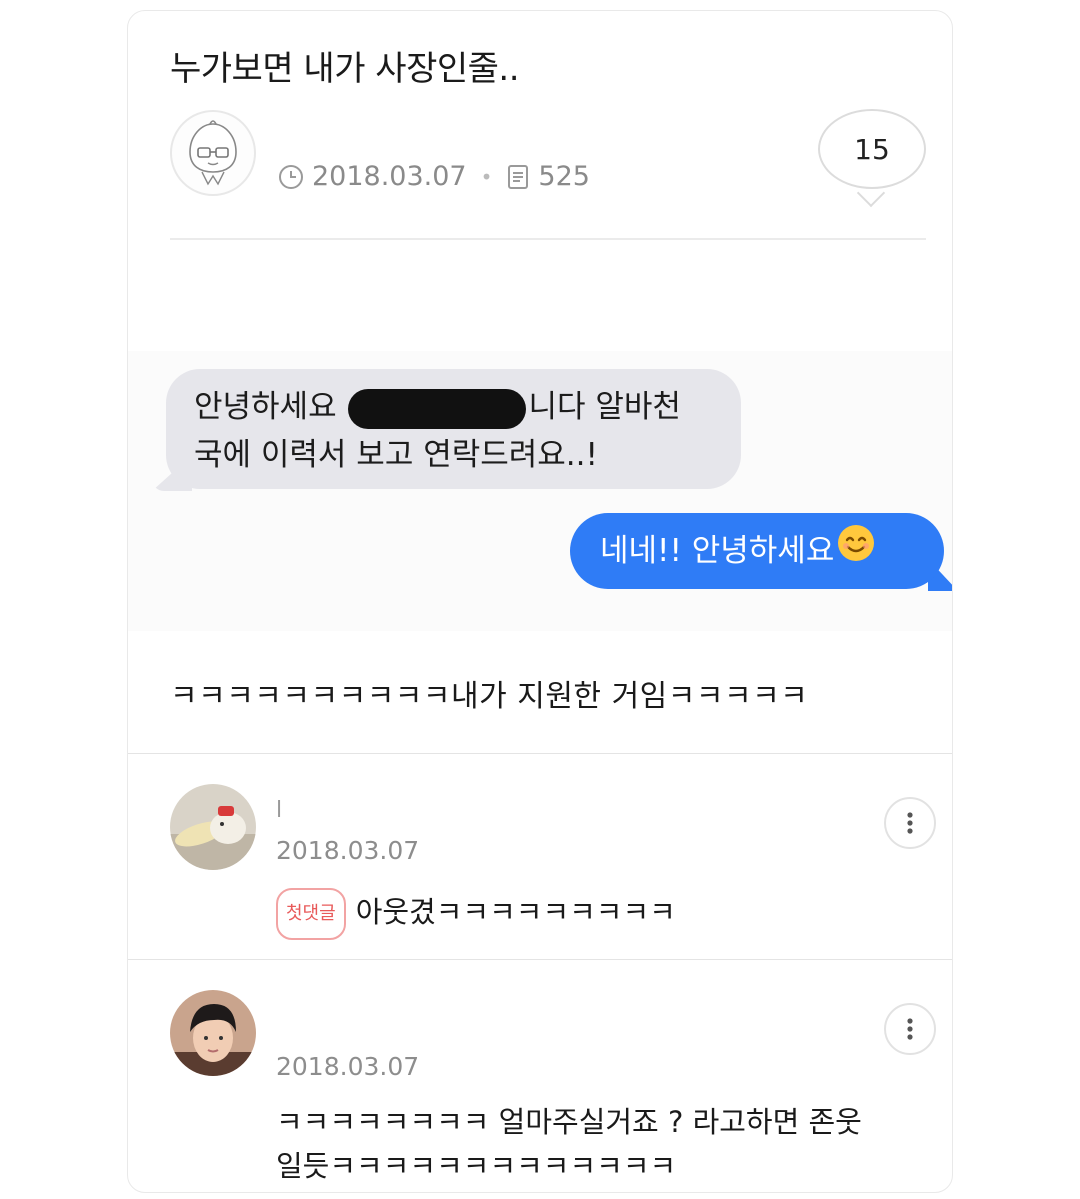 This screenshot has width=1080, height=1199. I want to click on post-date: 2018.03.07, so click(389, 176).